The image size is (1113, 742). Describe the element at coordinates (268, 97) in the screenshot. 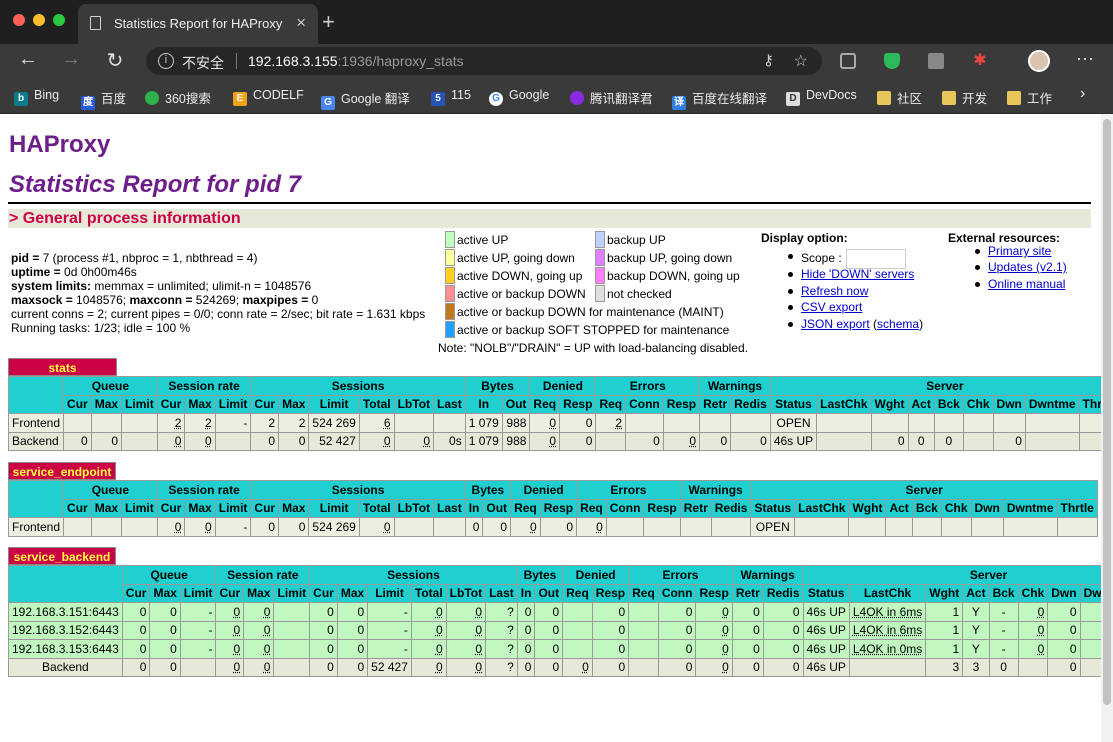

I see `bookmark-codelf: ECODELF` at that location.